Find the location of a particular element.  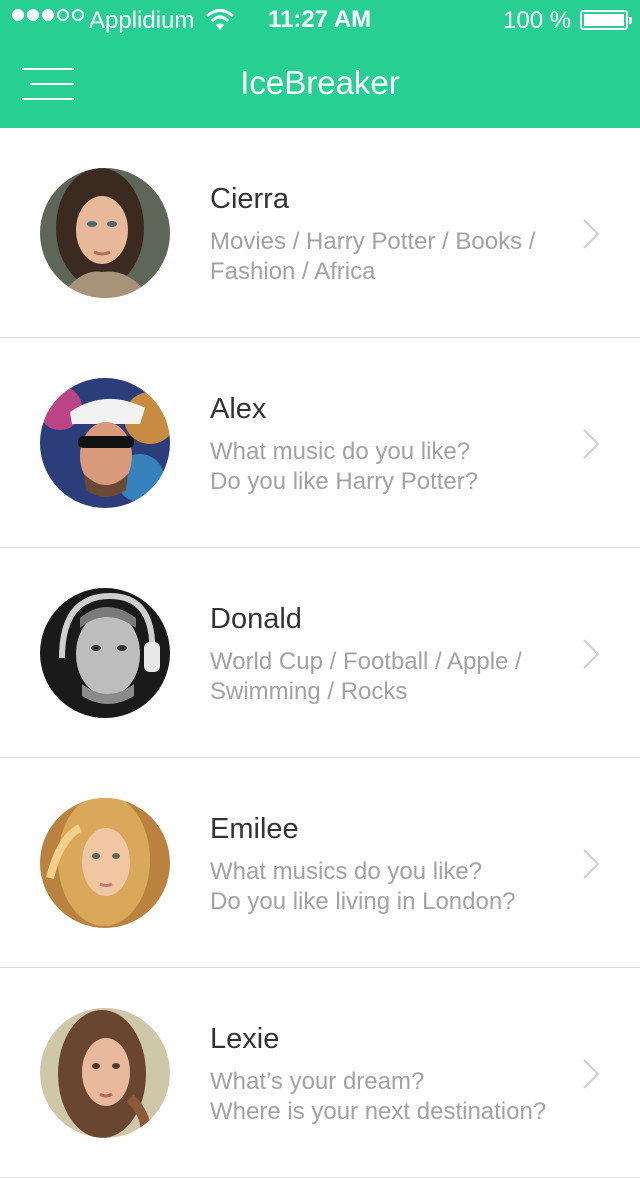

contact-question-line2: Do you like living in London? is located at coordinates (363, 901).